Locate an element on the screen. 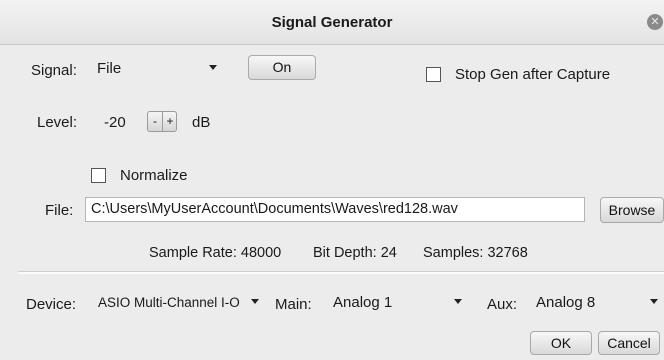  cancel-button: Cancel is located at coordinates (629, 343).